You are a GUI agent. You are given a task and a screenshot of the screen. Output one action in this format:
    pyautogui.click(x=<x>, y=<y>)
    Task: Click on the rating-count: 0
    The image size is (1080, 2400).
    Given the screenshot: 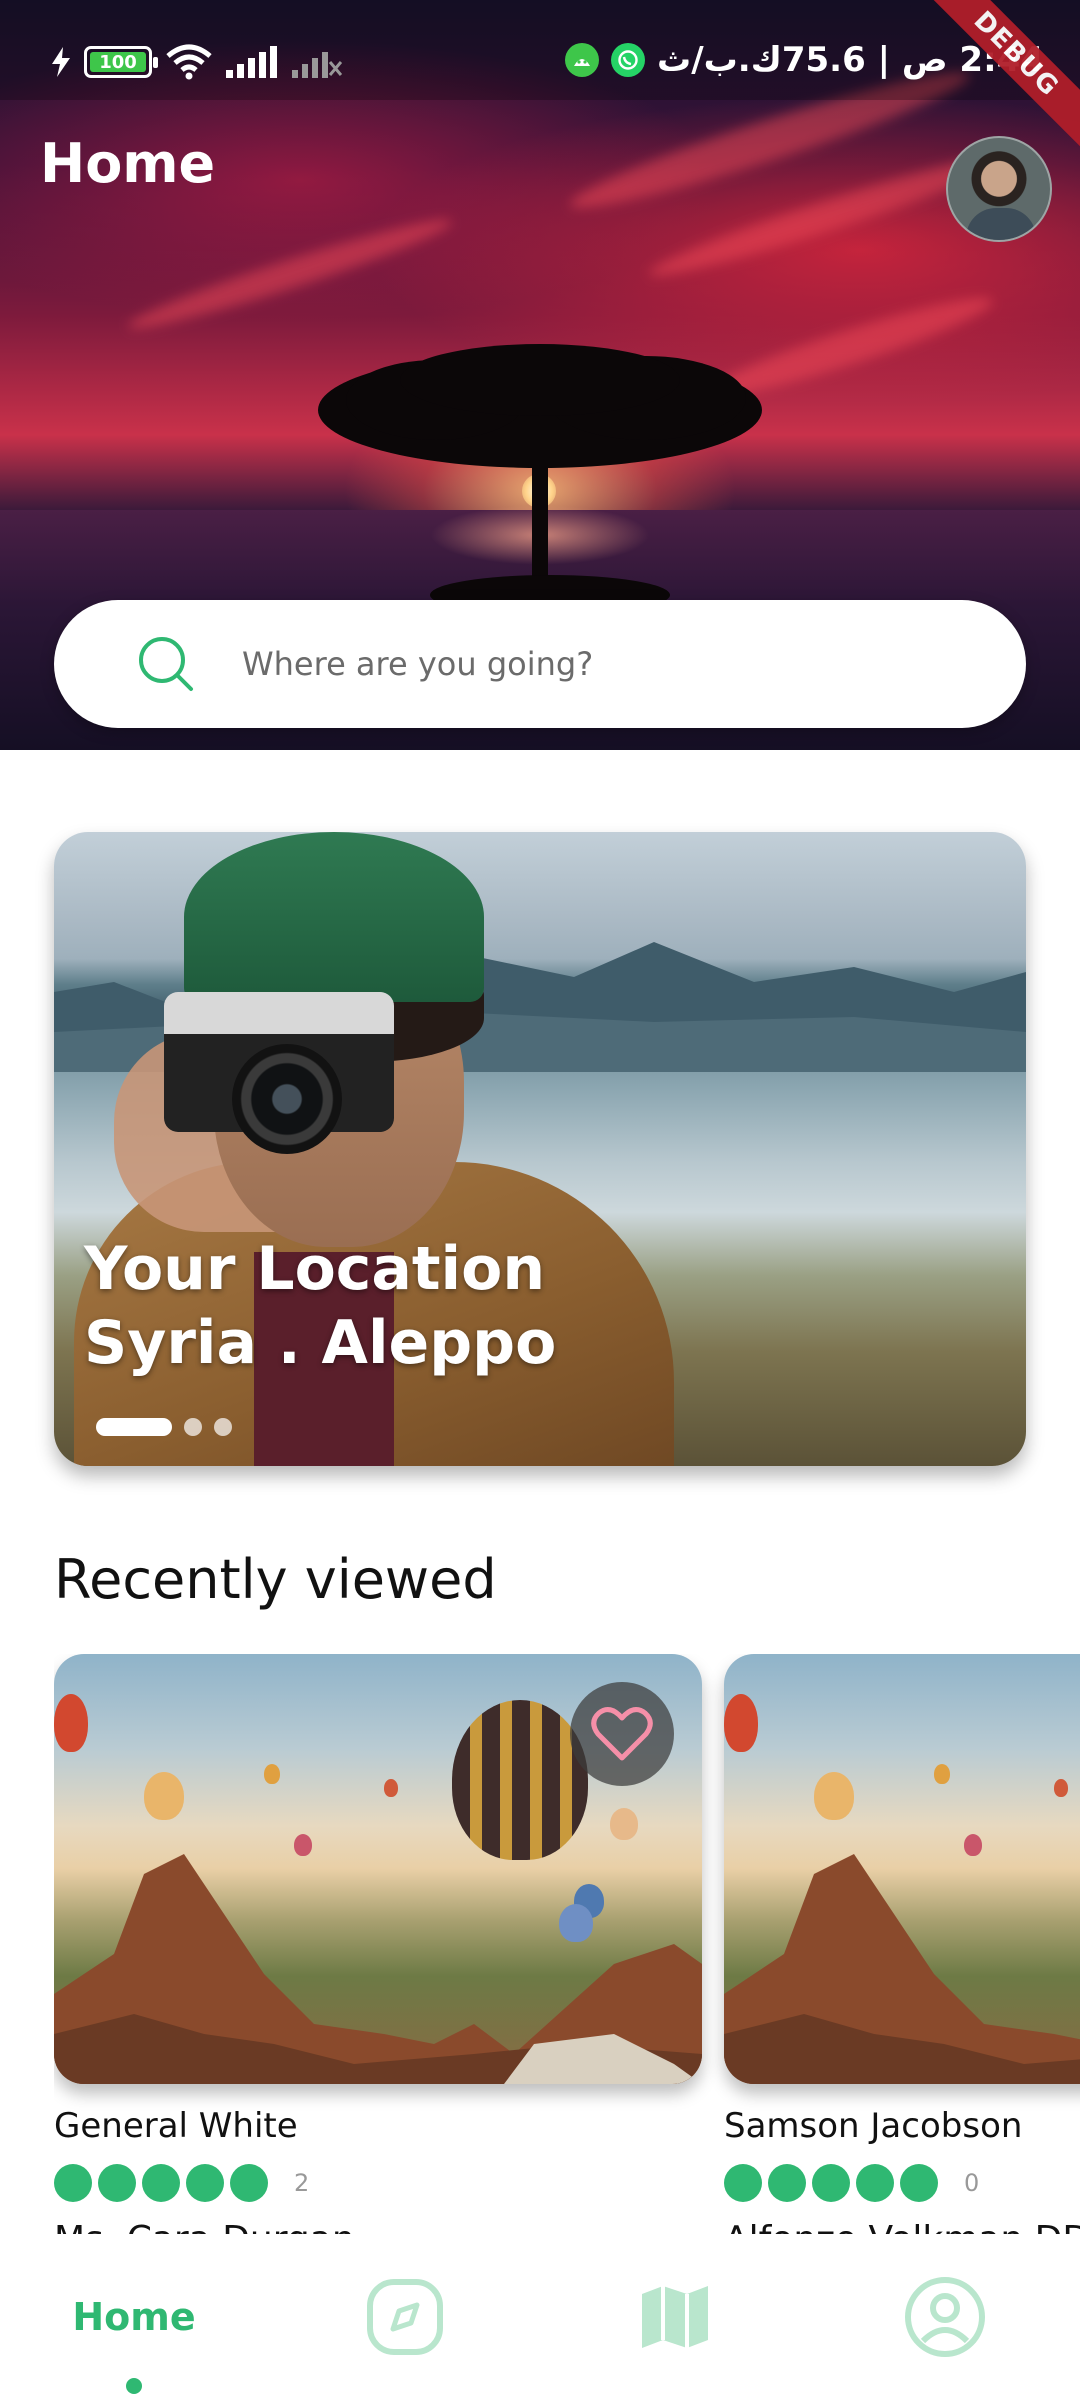 What is the action you would take?
    pyautogui.click(x=972, y=2183)
    